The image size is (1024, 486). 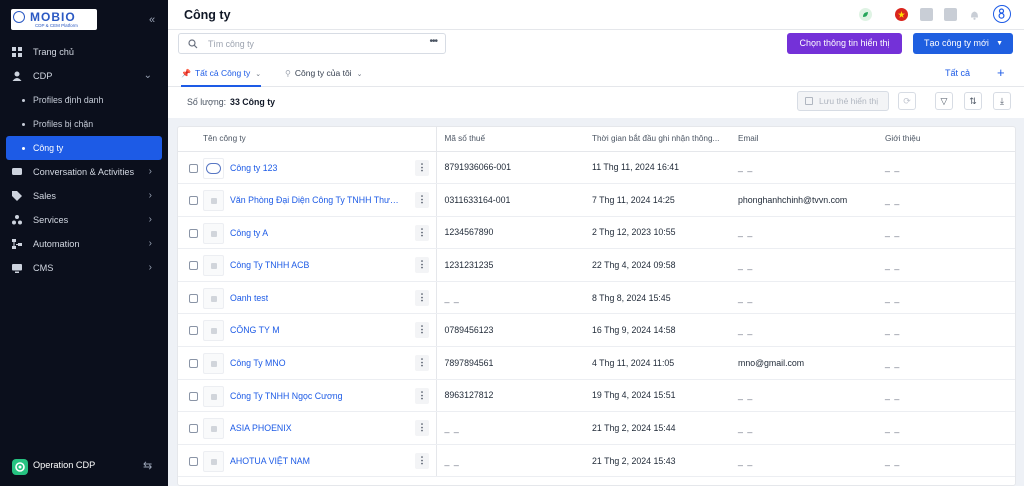 I want to click on book-icon, so click(x=926, y=14).